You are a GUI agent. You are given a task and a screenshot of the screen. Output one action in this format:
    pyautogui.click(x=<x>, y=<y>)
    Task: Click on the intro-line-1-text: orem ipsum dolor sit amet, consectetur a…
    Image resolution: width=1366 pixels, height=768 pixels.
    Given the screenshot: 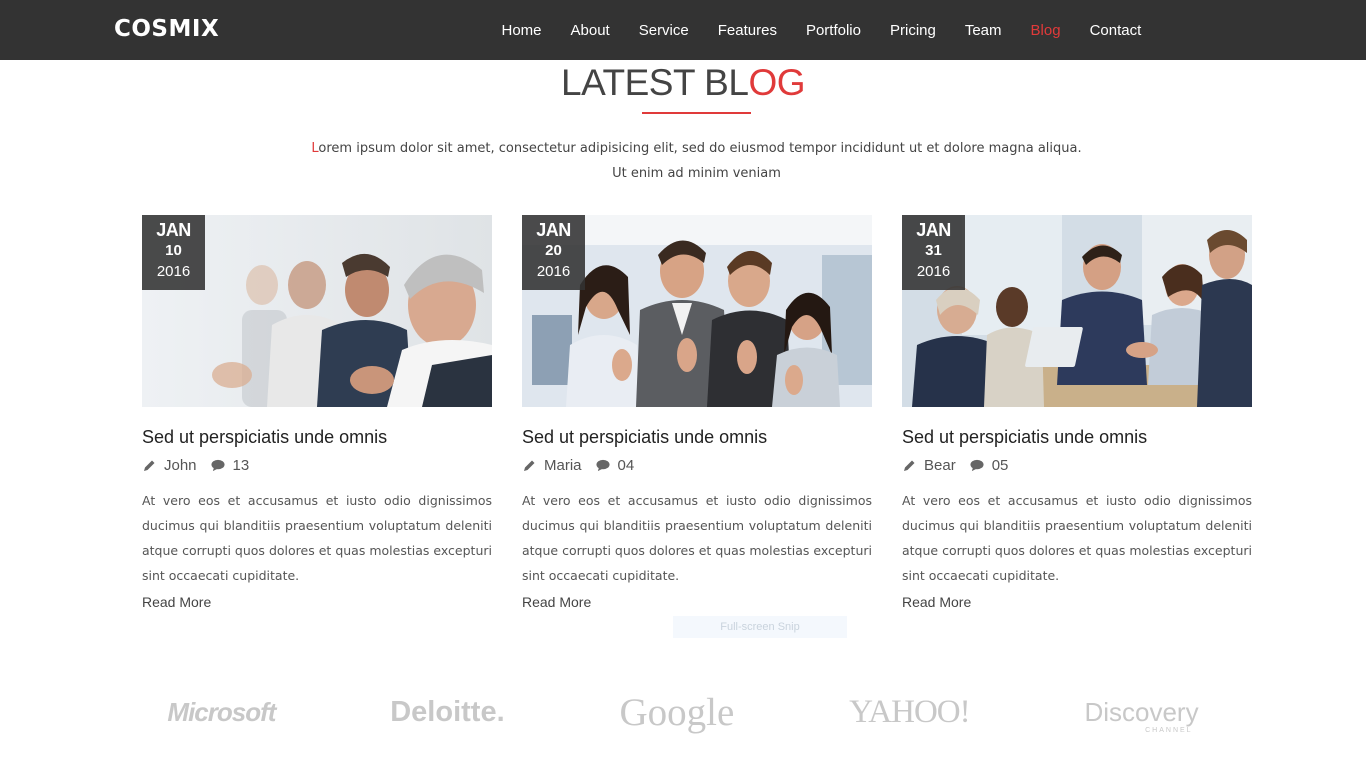 What is the action you would take?
    pyautogui.click(x=700, y=148)
    